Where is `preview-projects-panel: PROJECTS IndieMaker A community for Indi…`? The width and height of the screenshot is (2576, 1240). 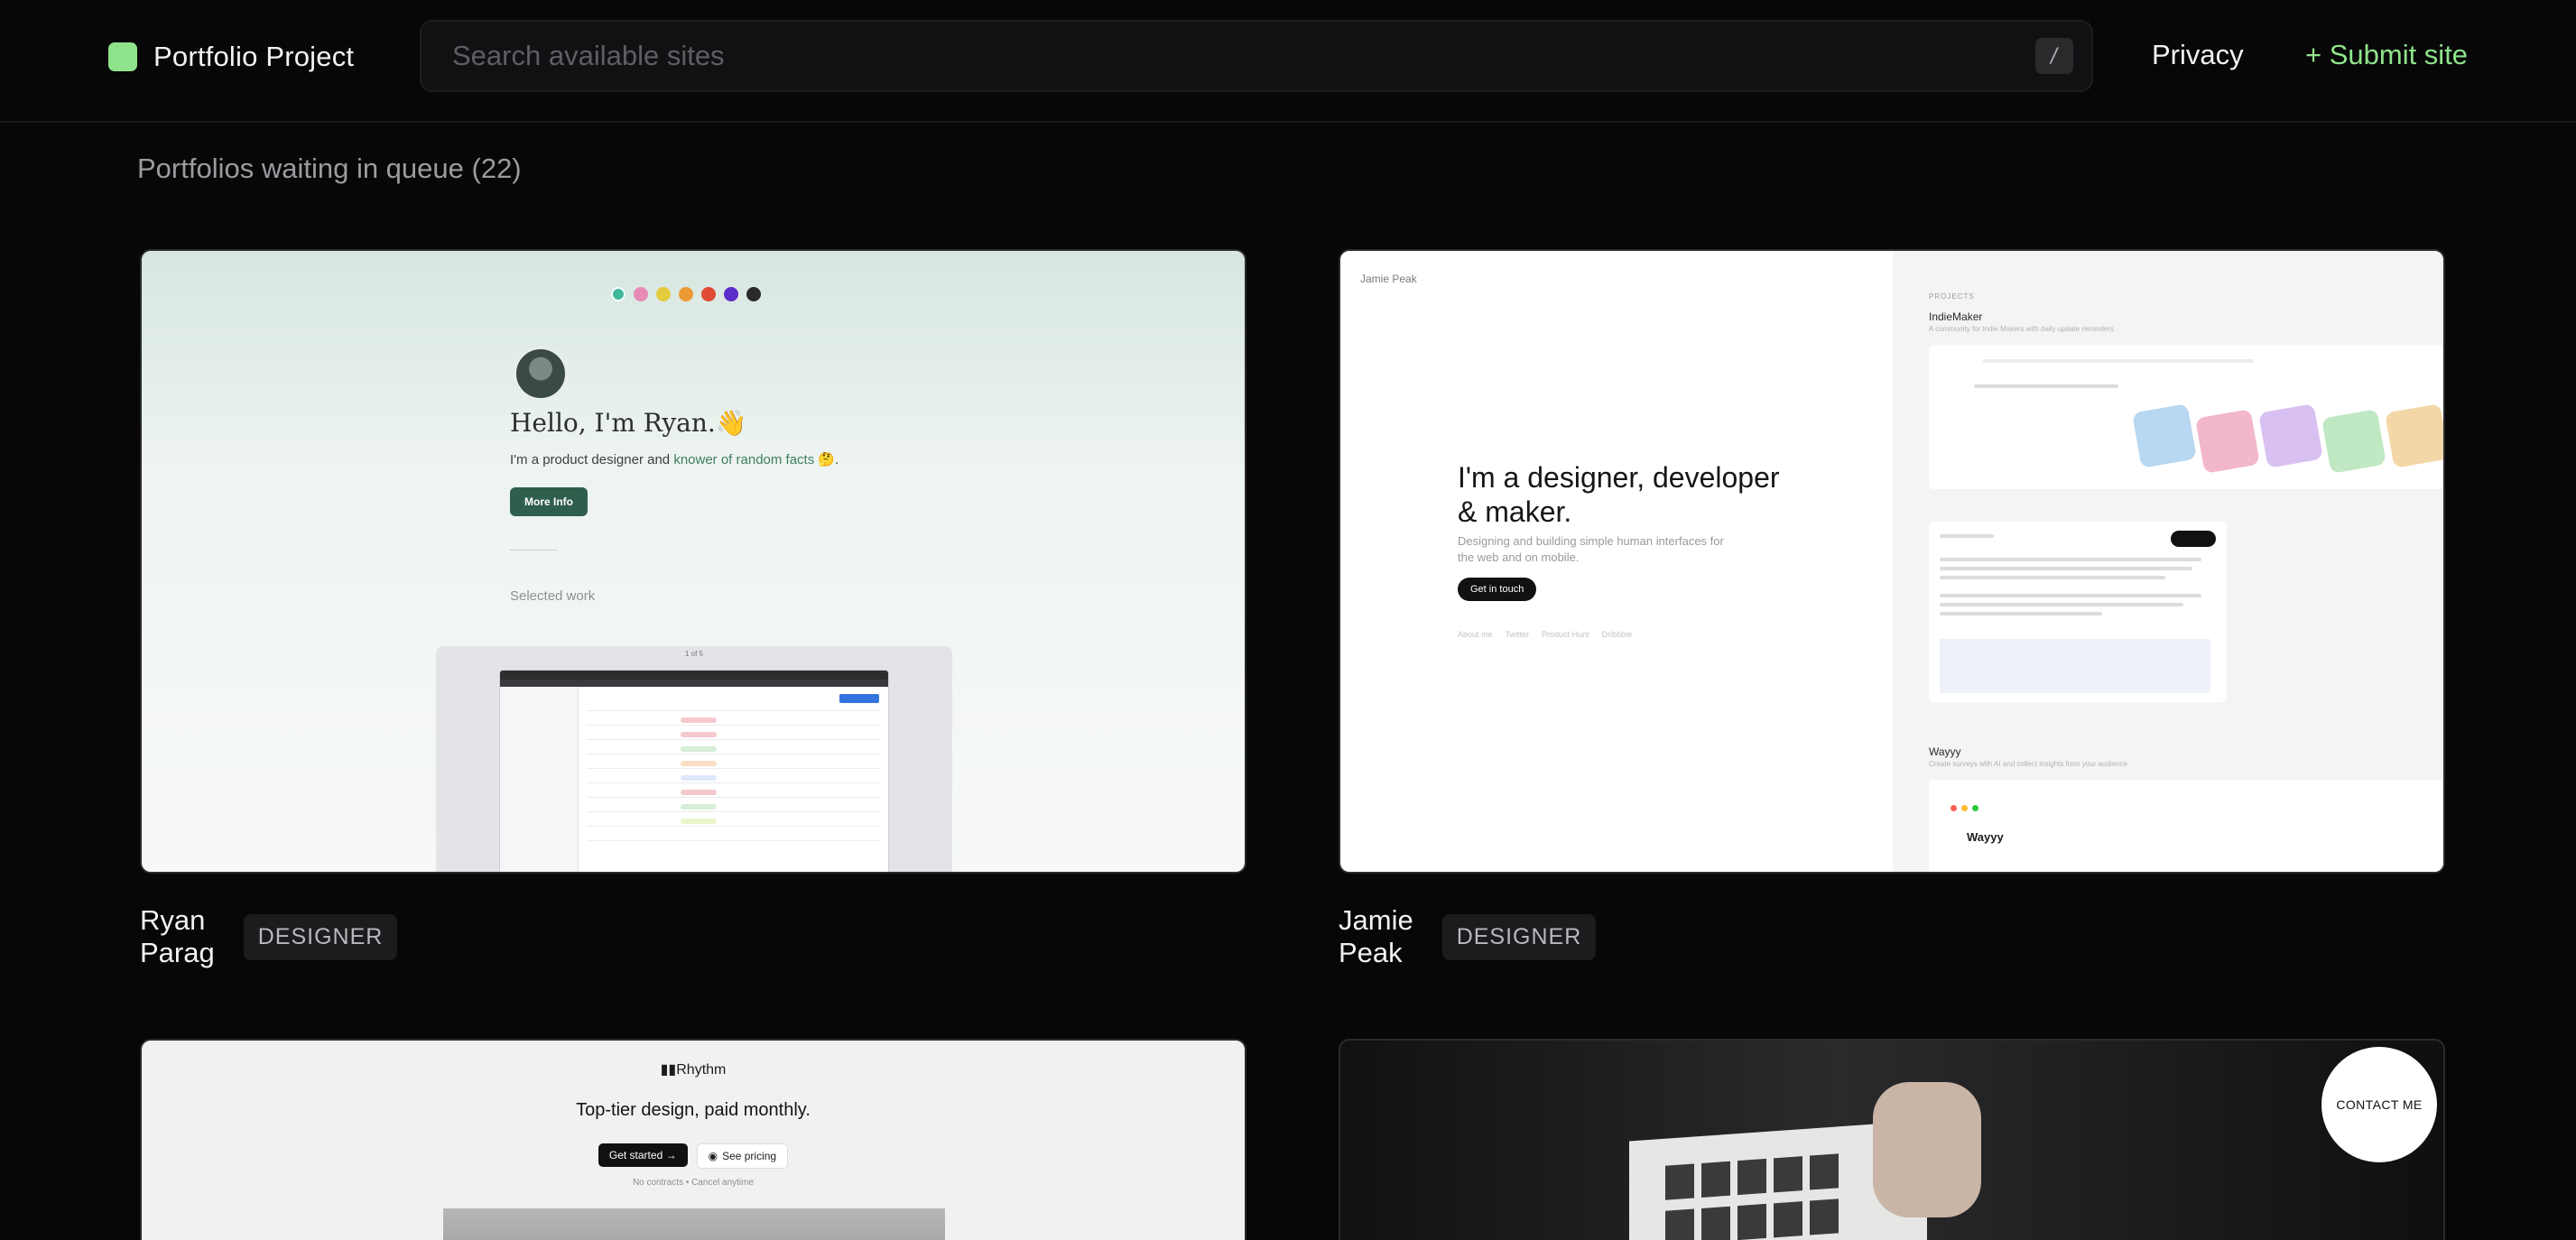 preview-projects-panel: PROJECTS IndieMaker A community for Indi… is located at coordinates (2168, 561).